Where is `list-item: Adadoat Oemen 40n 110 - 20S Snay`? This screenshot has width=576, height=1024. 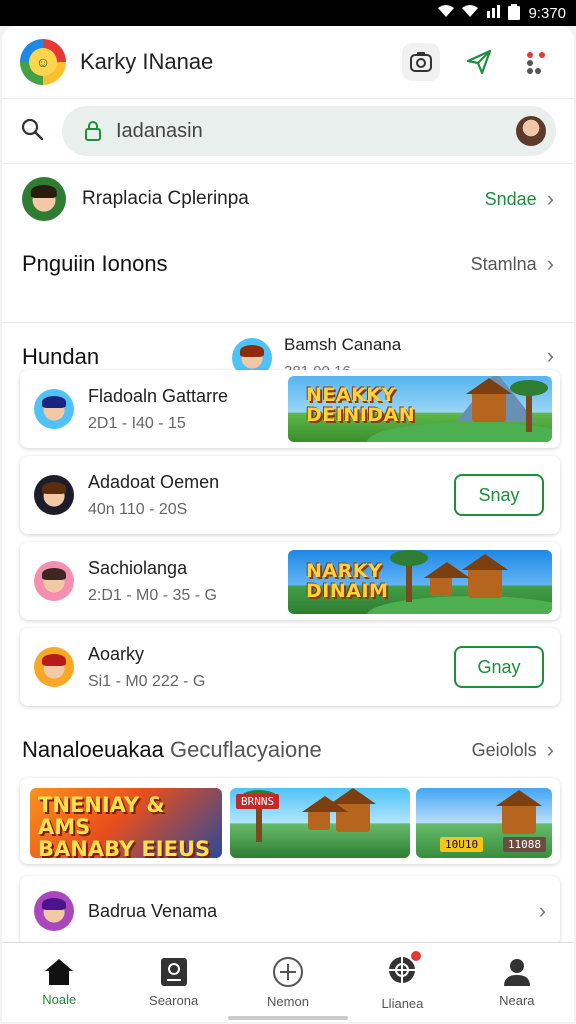 list-item: Adadoat Oemen 40n 110 - 20S Snay is located at coordinates (290, 495).